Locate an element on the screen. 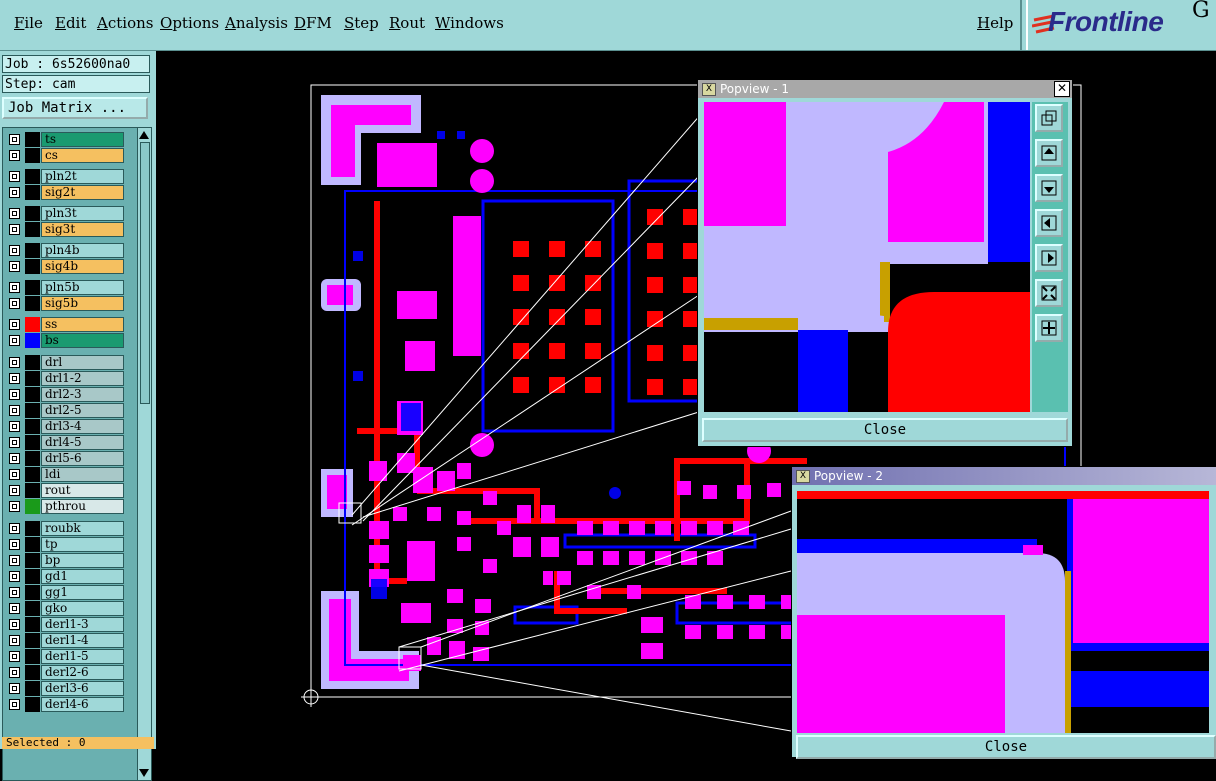 The image size is (1216, 781). layer-row: derl4-6 is located at coordinates (65, 704).